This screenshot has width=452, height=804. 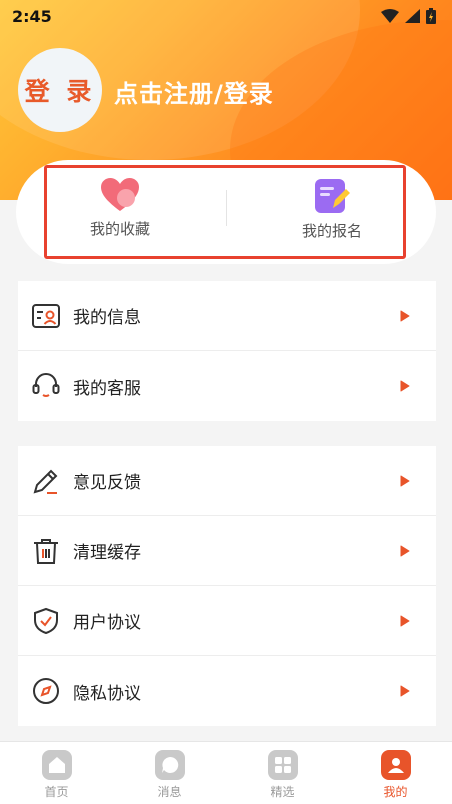 What do you see at coordinates (227, 481) in the screenshot?
I see `menu-item-feedback: 意见反馈` at bounding box center [227, 481].